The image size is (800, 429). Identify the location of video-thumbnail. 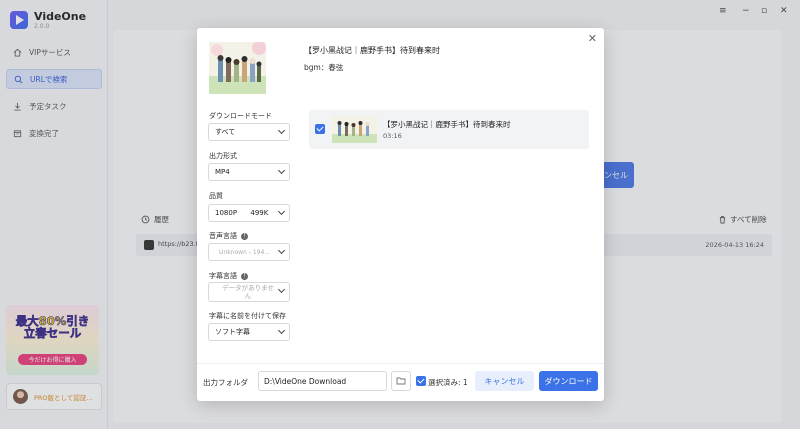
(237, 68).